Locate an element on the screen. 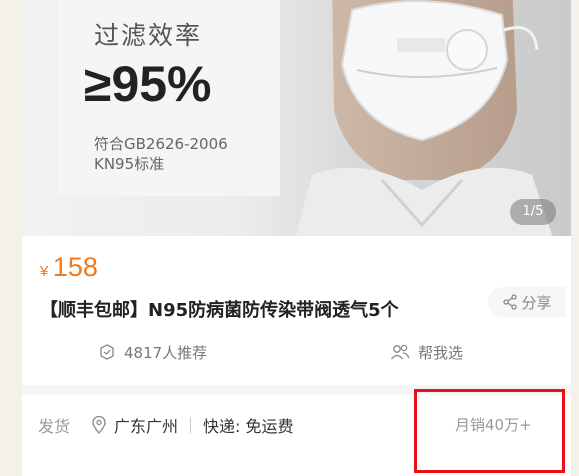 The image size is (579, 476). shipping-row: 发货 广东广州 快递: 免运费 is located at coordinates (166, 425).